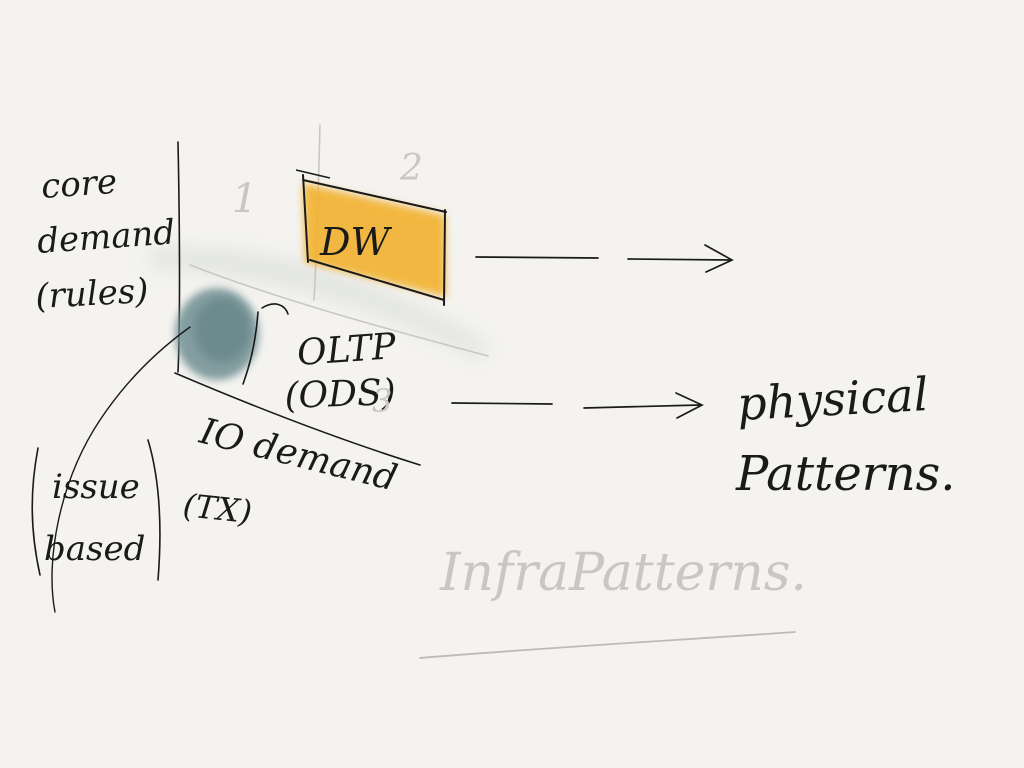 The height and width of the screenshot is (768, 1024). I want to click on arrow-dw, so click(604, 258).